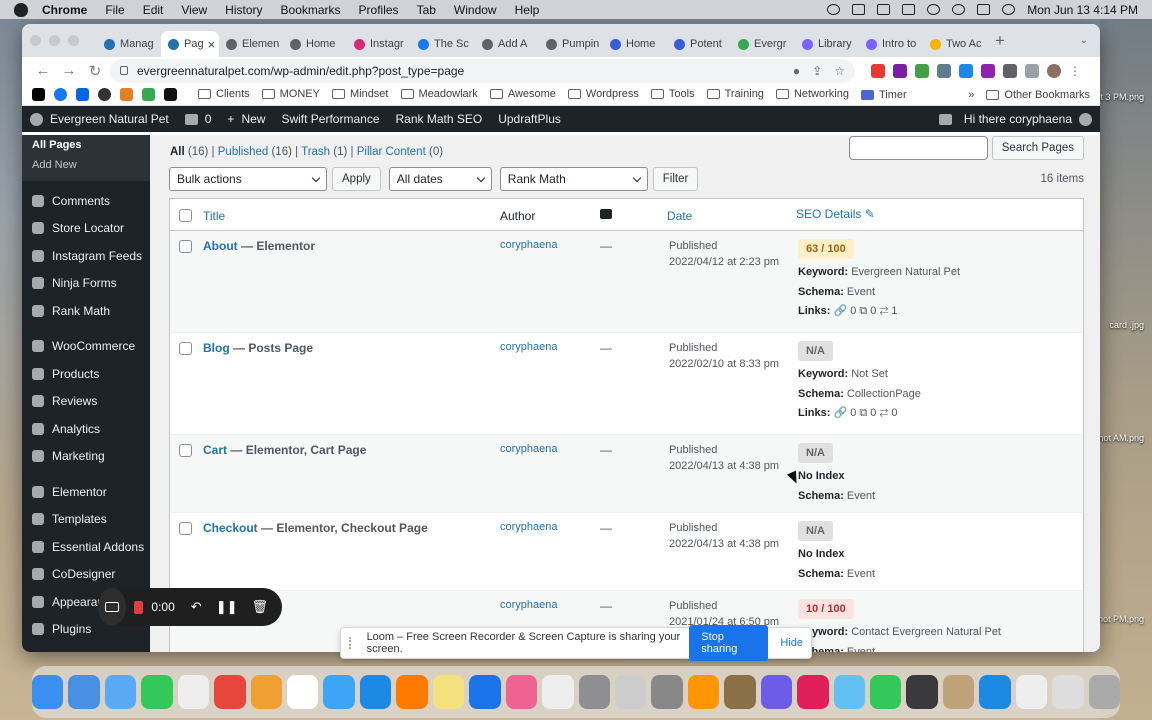 The height and width of the screenshot is (720, 1152). What do you see at coordinates (86, 520) in the screenshot?
I see `sidebar-item-templates: Templates` at bounding box center [86, 520].